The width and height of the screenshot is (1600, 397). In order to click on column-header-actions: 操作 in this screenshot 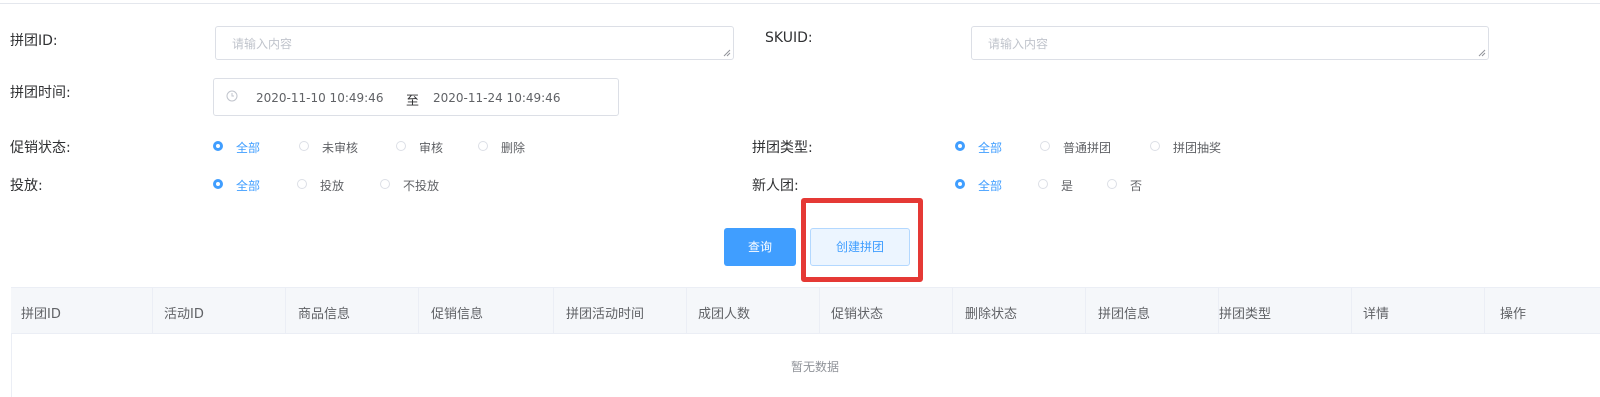, I will do `click(1513, 312)`.